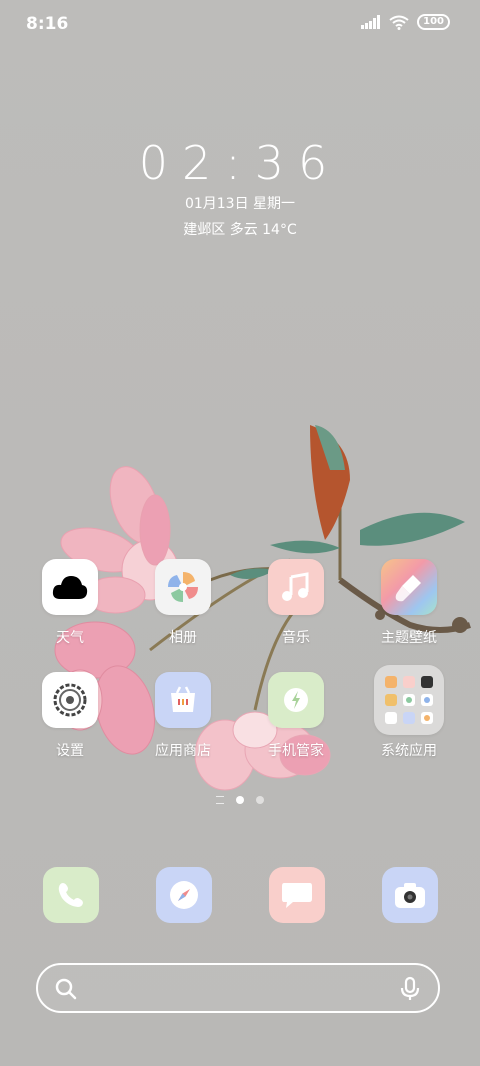  I want to click on dock-phone, so click(71, 895).